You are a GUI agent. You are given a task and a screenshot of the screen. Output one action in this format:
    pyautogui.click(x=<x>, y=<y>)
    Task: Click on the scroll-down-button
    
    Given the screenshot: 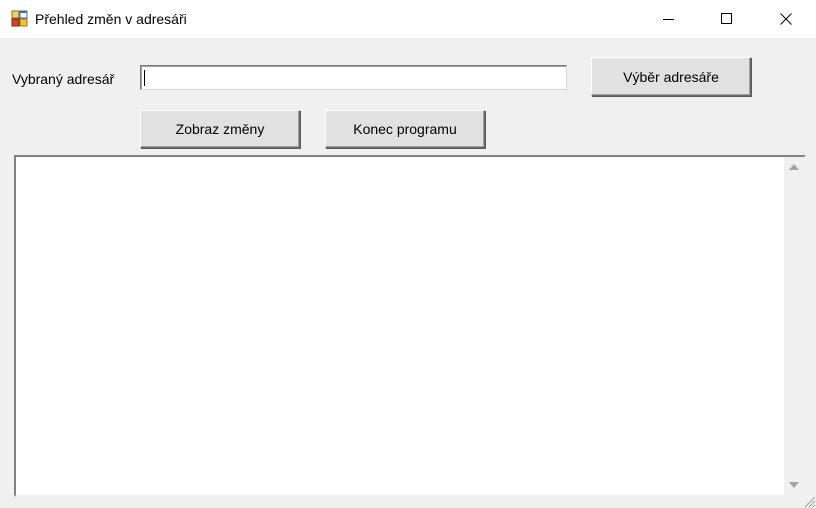 What is the action you would take?
    pyautogui.click(x=794, y=485)
    